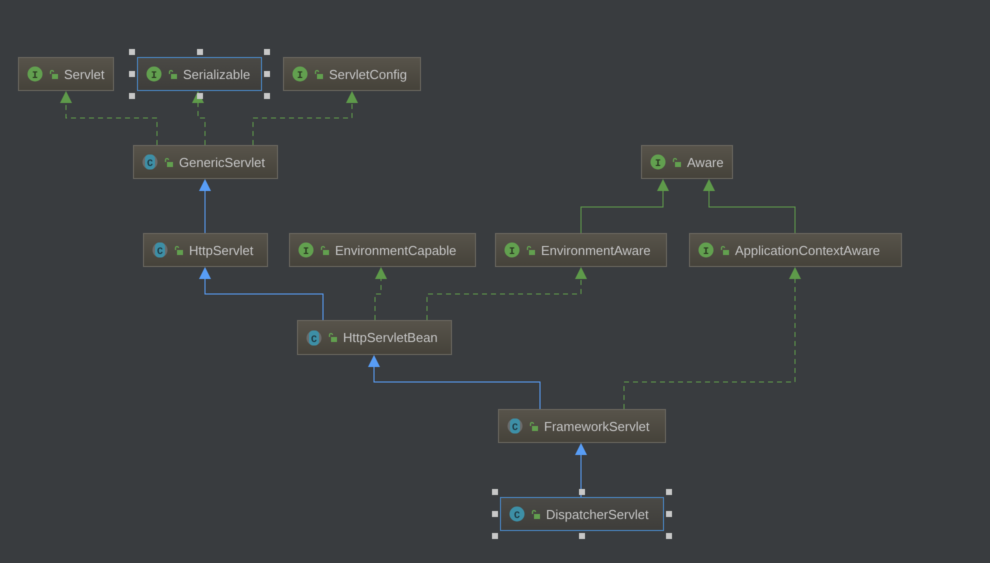  What do you see at coordinates (216, 74) in the screenshot?
I see `class-name: Serializable` at bounding box center [216, 74].